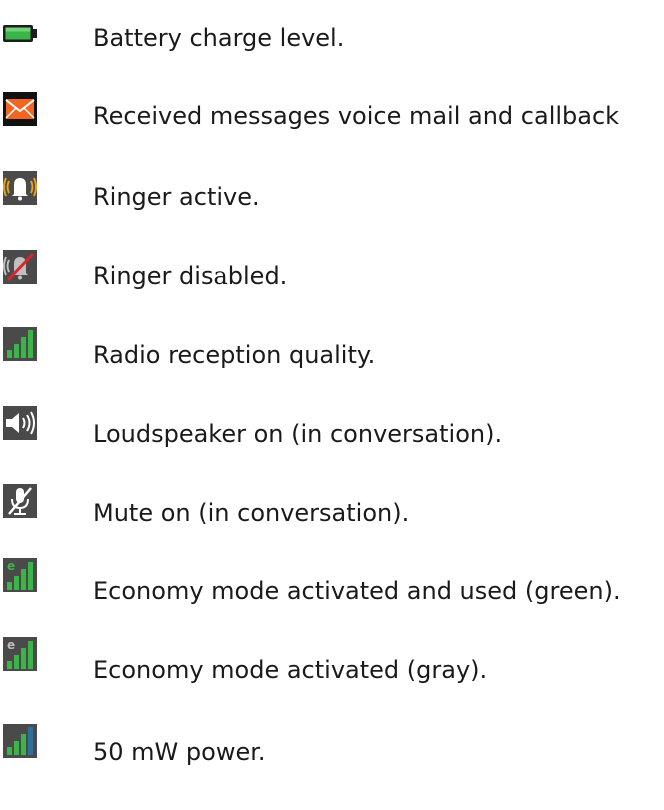  What do you see at coordinates (20, 188) in the screenshot?
I see `bell-ringing-icon` at bounding box center [20, 188].